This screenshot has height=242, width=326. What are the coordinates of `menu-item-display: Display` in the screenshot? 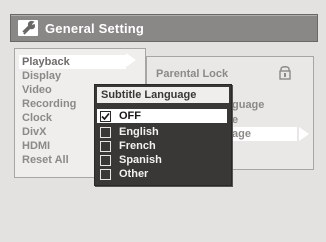 It's located at (41, 76).